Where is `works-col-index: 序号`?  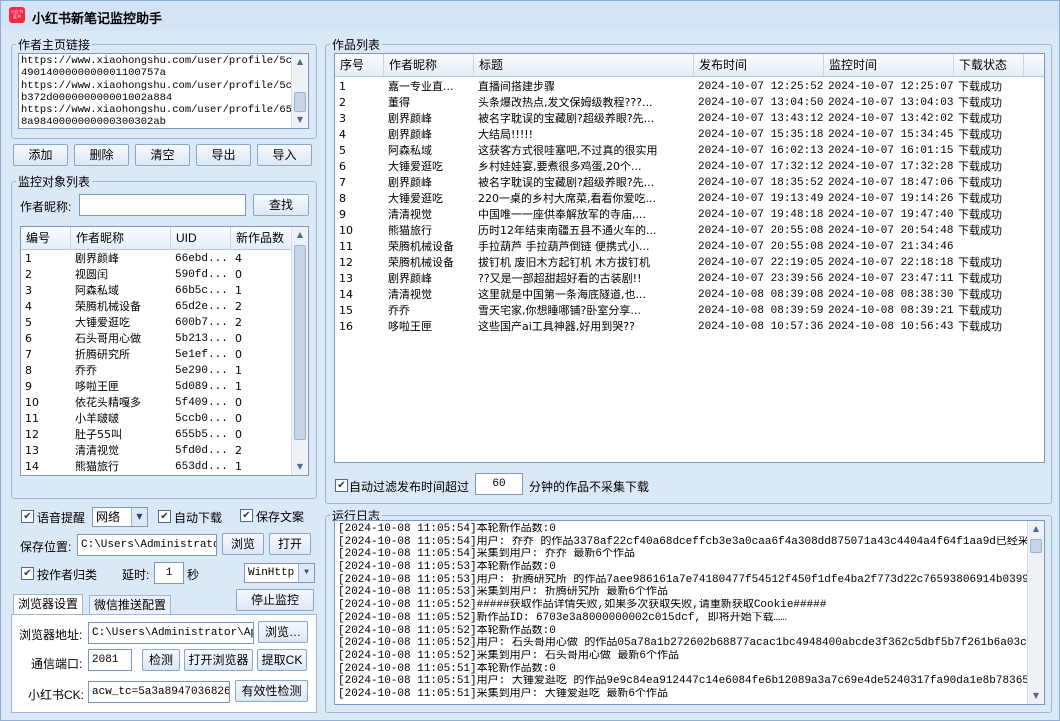
works-col-index: 序号 is located at coordinates (359, 65).